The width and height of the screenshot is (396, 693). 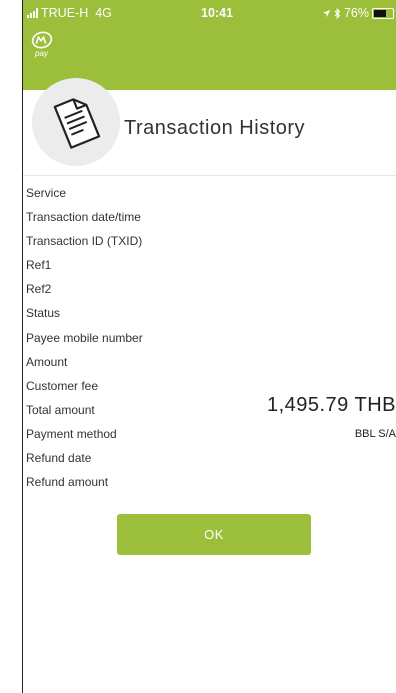 What do you see at coordinates (62, 385) in the screenshot?
I see `customer-fee-label: Customer fee` at bounding box center [62, 385].